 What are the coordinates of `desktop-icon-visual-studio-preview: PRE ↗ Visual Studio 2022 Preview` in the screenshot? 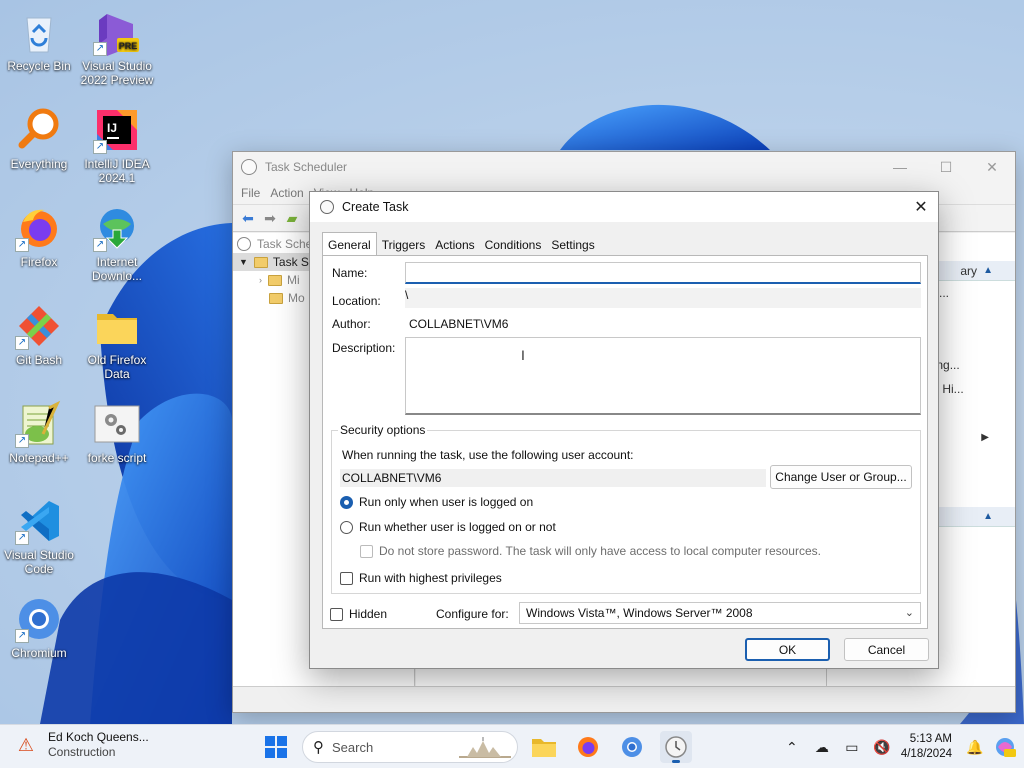 It's located at (117, 47).